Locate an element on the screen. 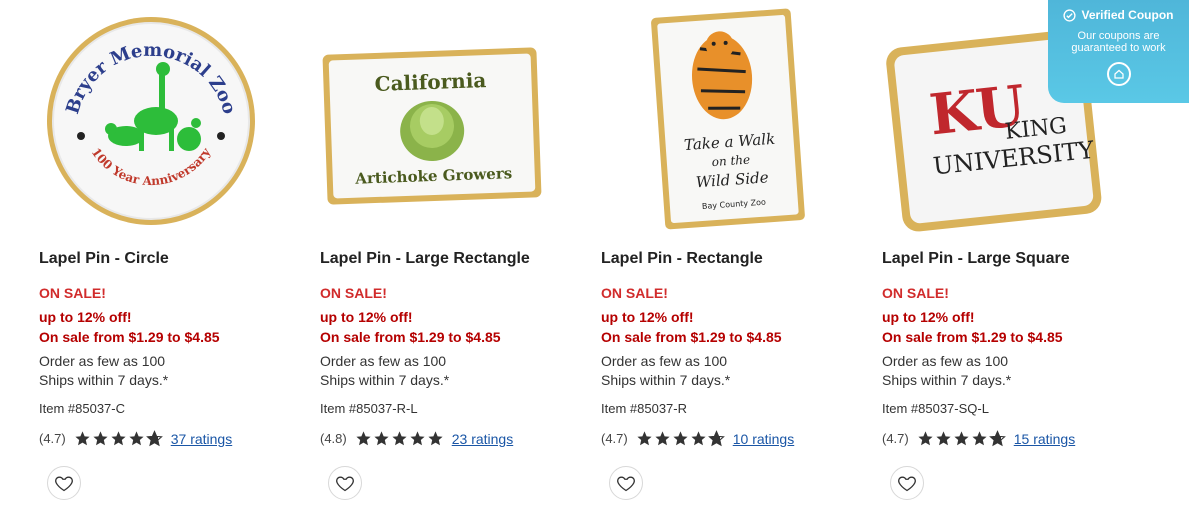  rating-value: (4.8) is located at coordinates (333, 438).